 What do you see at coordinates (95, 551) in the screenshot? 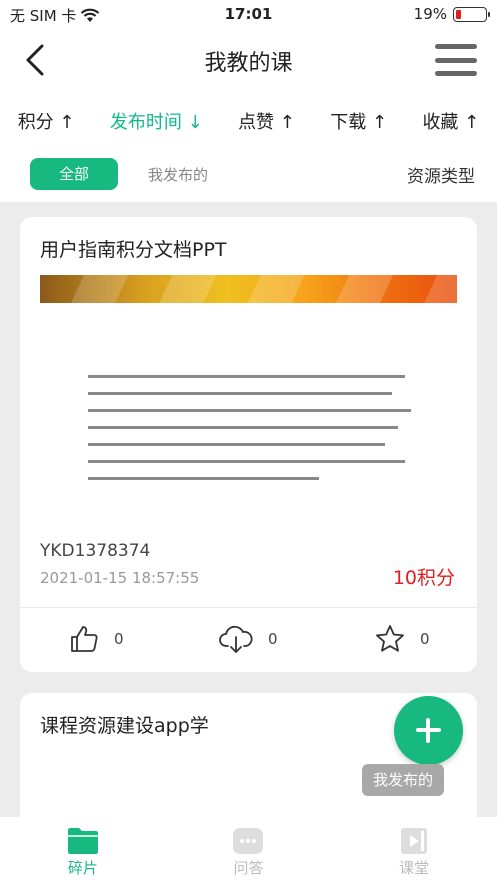
I see `resource-code: YKD1378374` at bounding box center [95, 551].